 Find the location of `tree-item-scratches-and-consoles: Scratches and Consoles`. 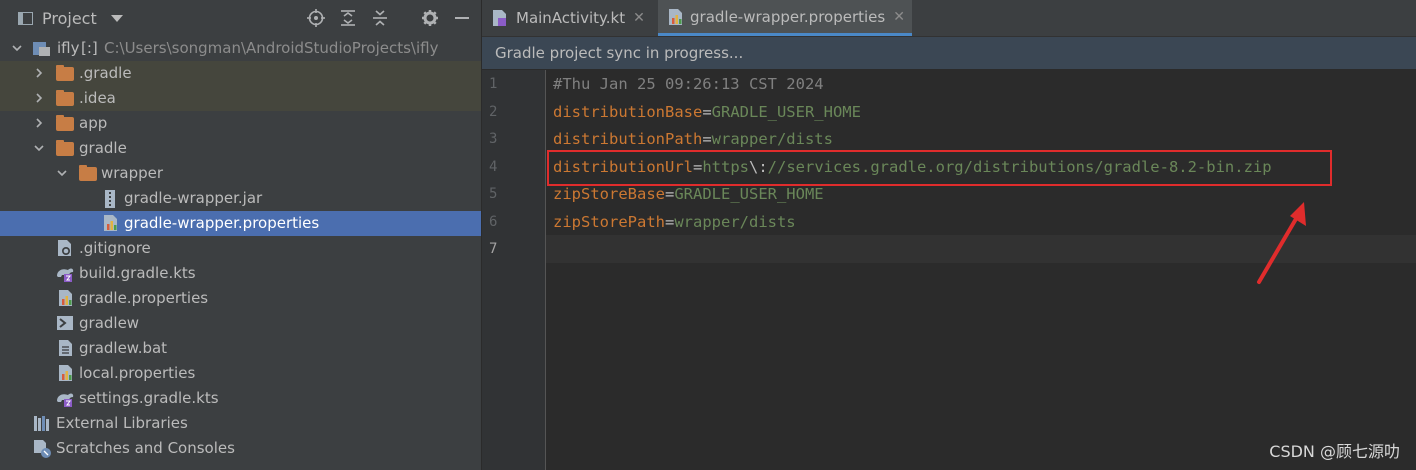

tree-item-scratches-and-consoles: Scratches and Consoles is located at coordinates (240, 448).